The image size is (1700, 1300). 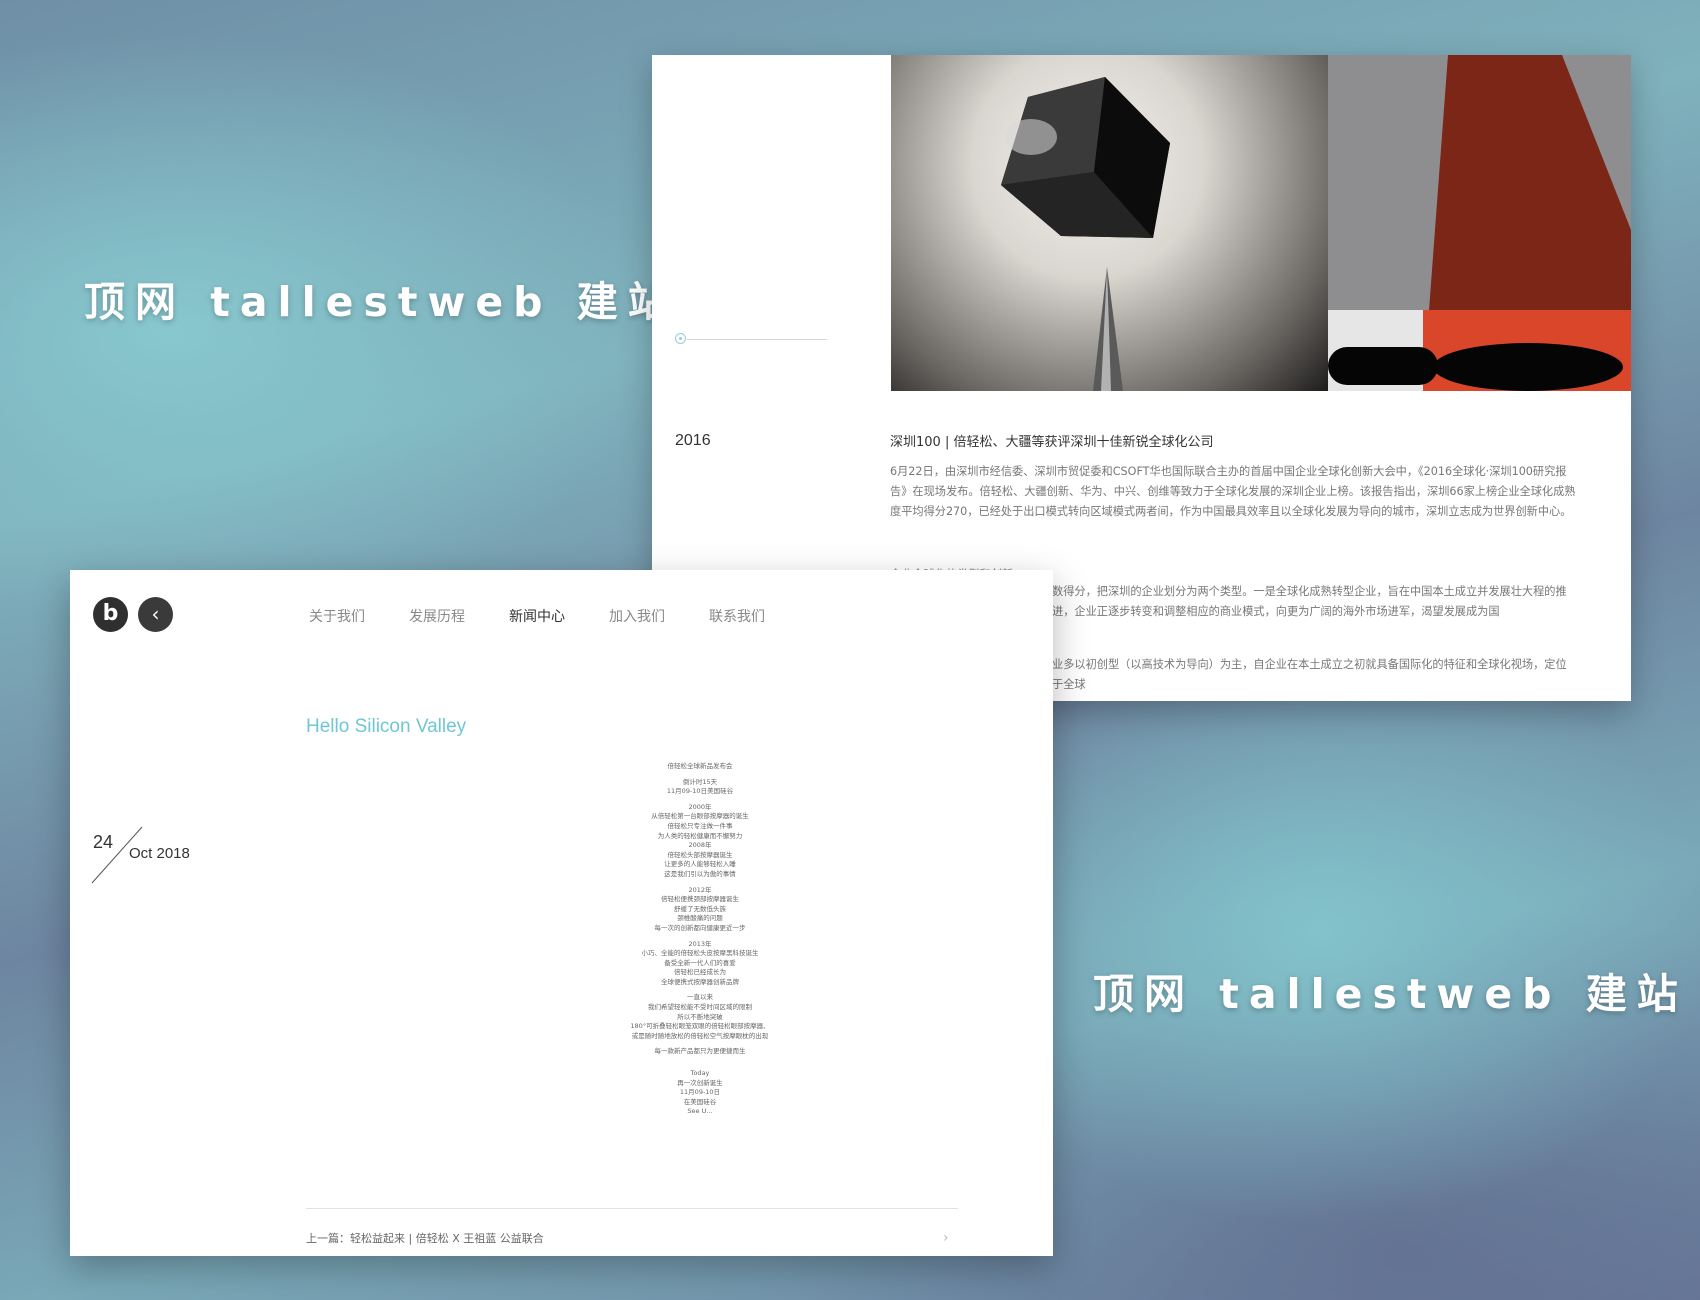 What do you see at coordinates (757, 339) in the screenshot?
I see `timeline-line` at bounding box center [757, 339].